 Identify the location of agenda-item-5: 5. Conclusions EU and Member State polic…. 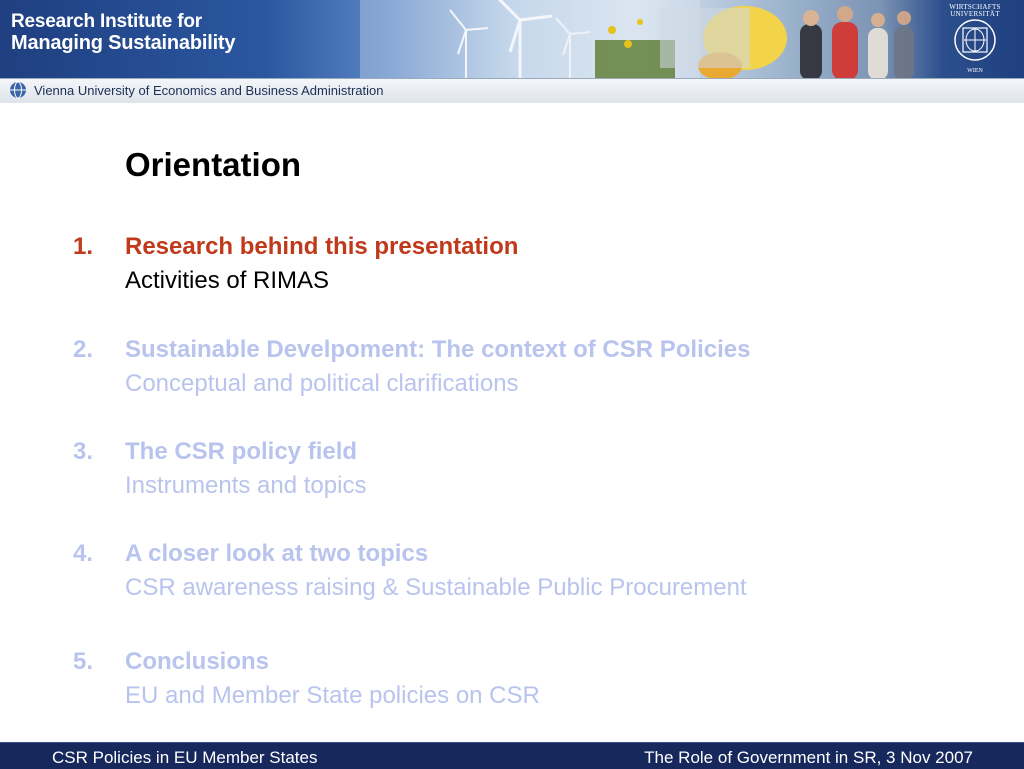
(512, 683).